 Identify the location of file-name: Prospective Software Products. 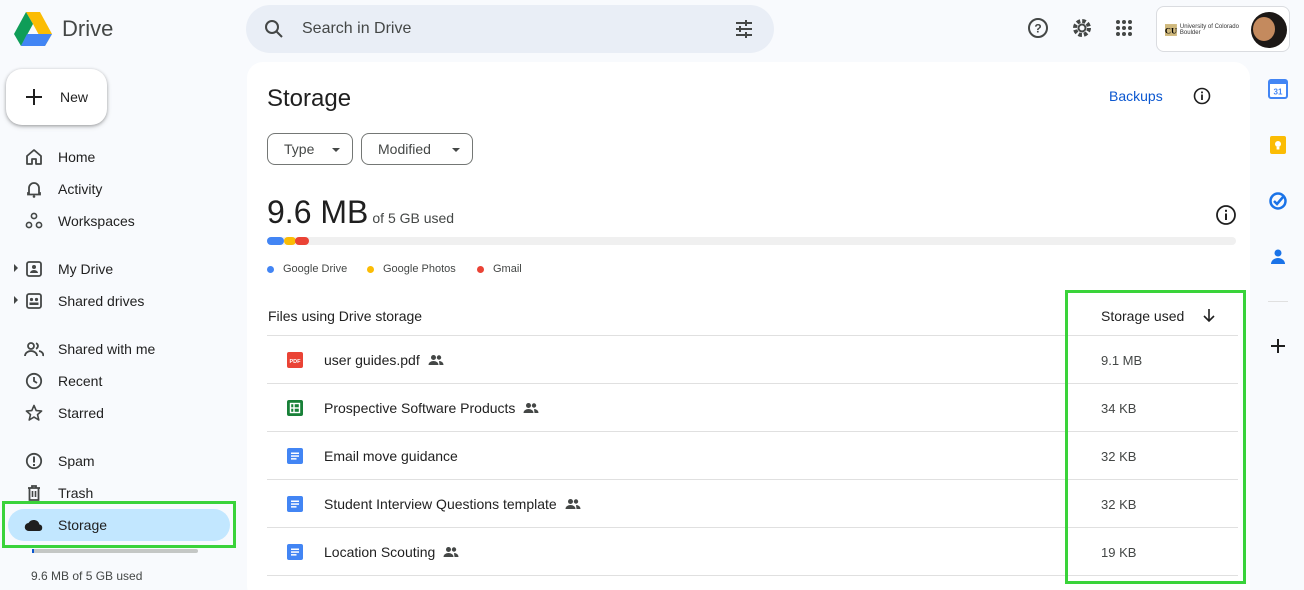
(431, 408).